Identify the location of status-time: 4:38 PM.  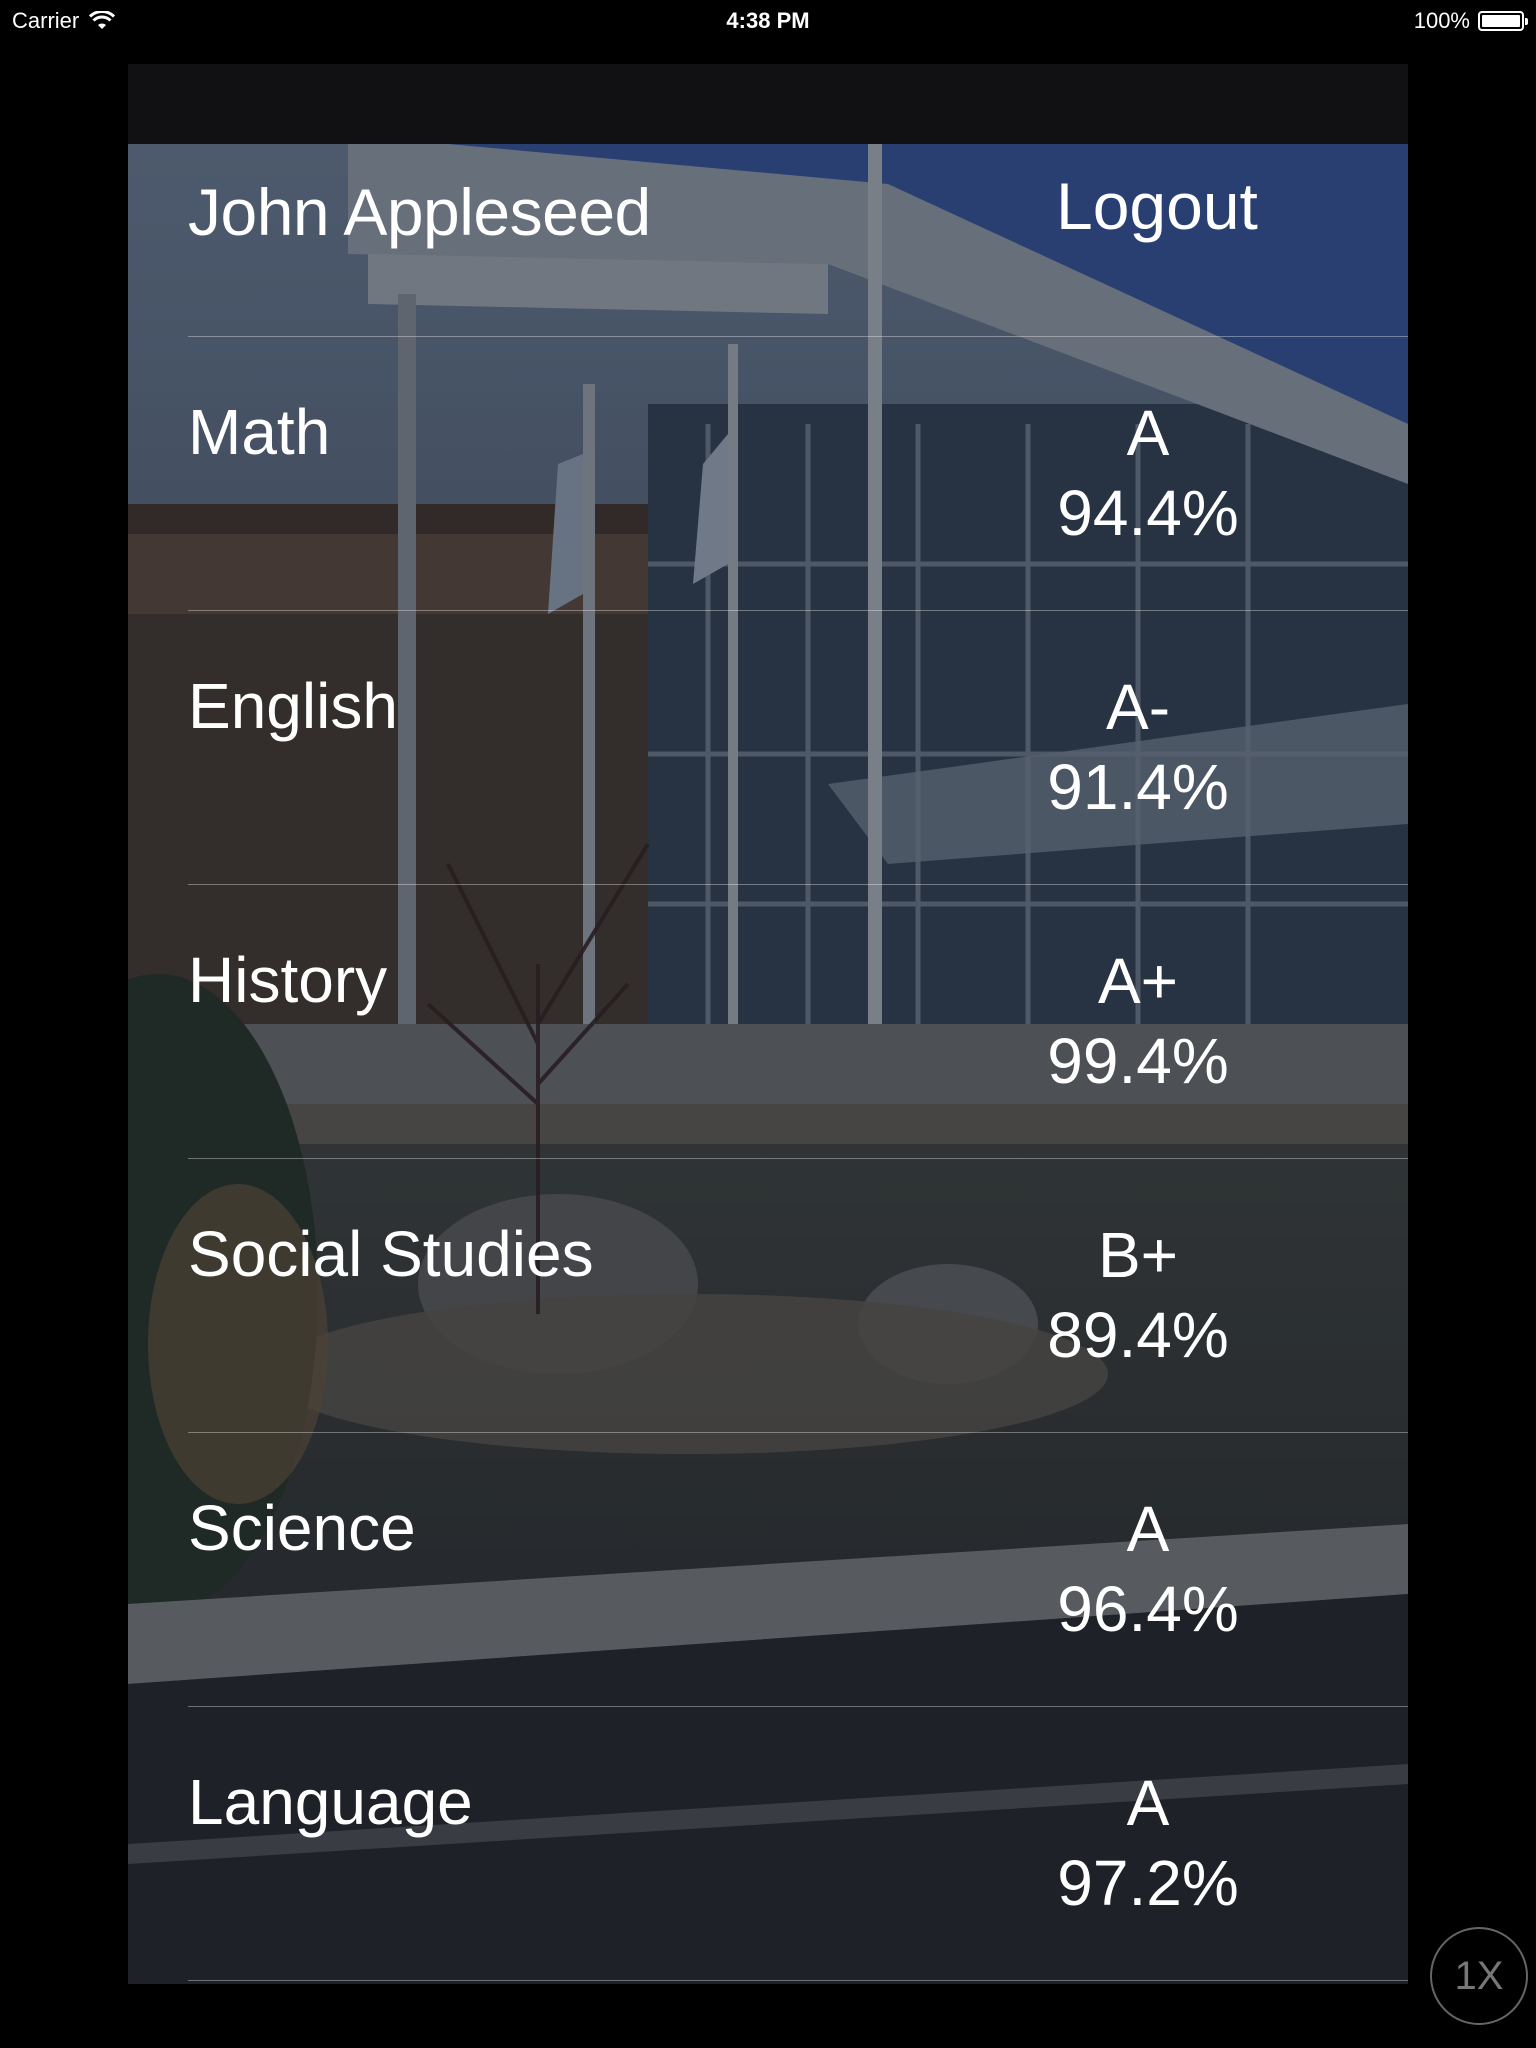
(768, 20).